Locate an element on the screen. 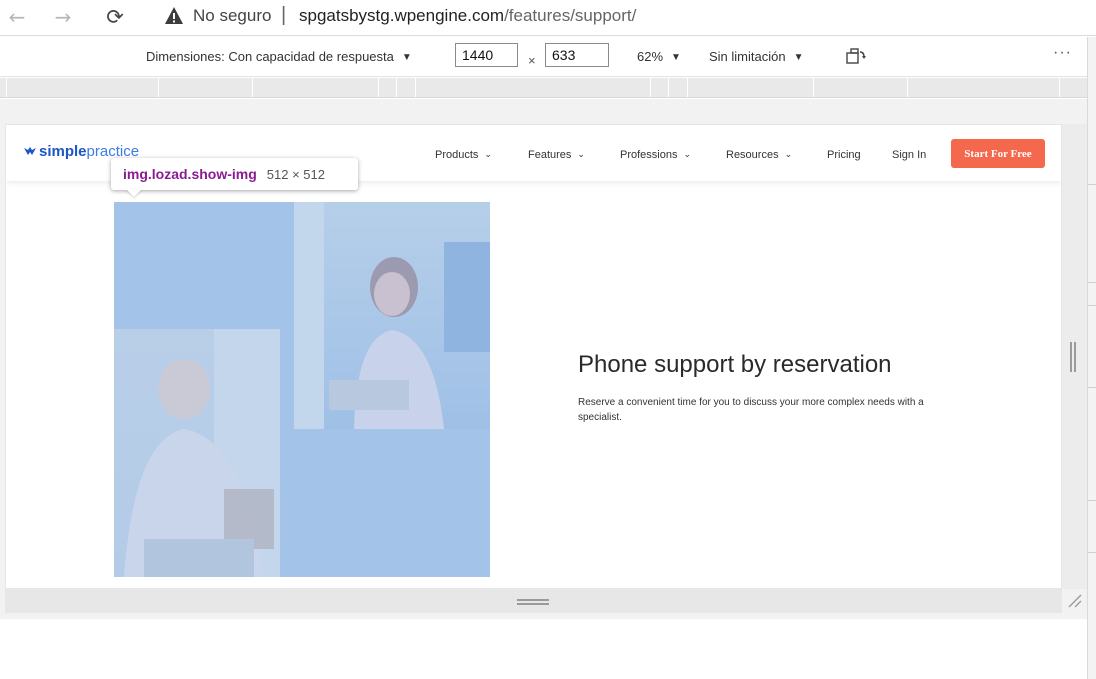 The height and width of the screenshot is (679, 1096). woman-phone-illustration is located at coordinates (202, 453).